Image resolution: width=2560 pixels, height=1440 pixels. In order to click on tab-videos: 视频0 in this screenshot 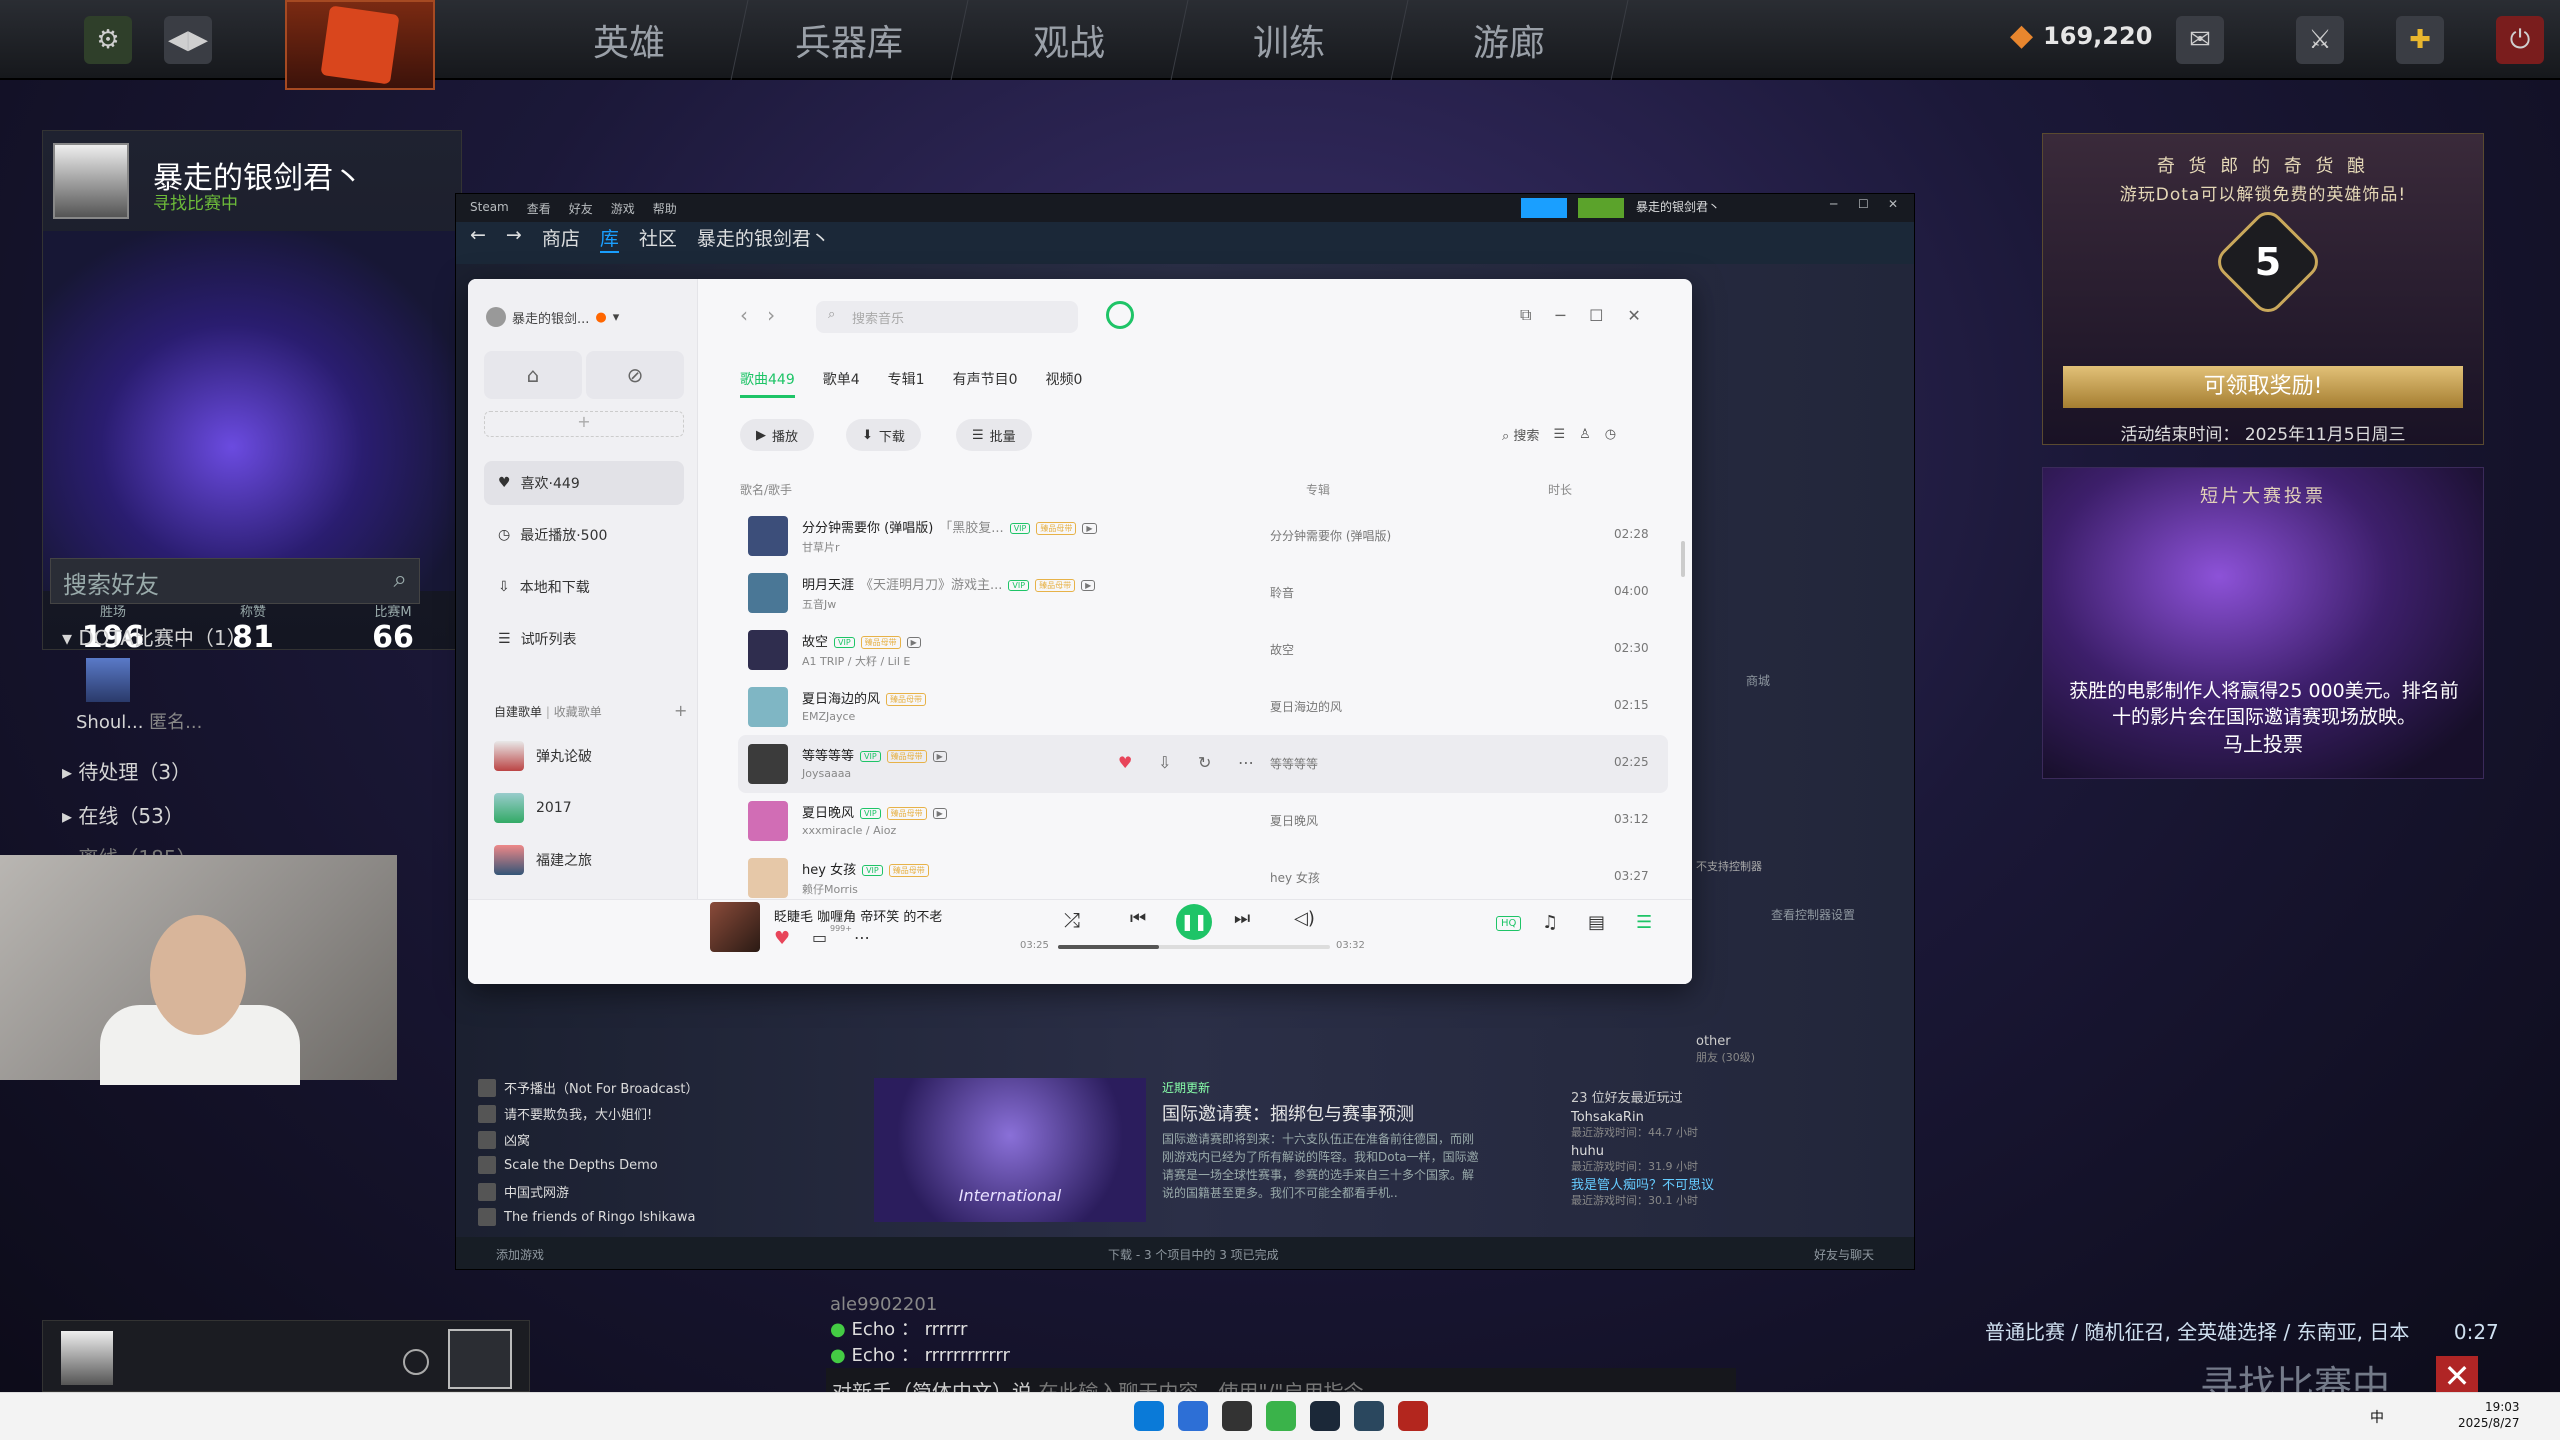, I will do `click(1064, 383)`.